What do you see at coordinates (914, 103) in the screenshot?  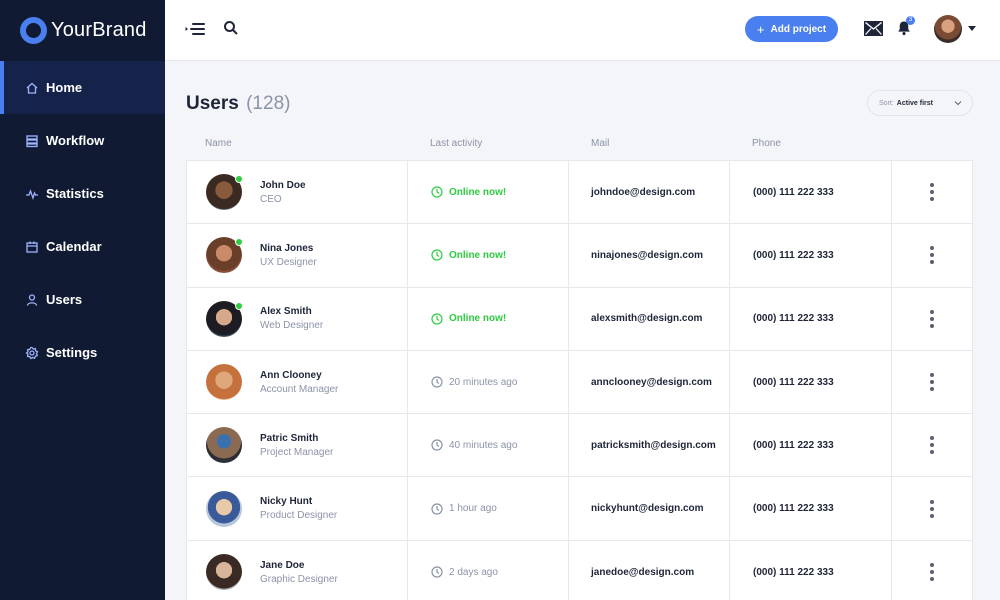 I see `sort-value: Active first` at bounding box center [914, 103].